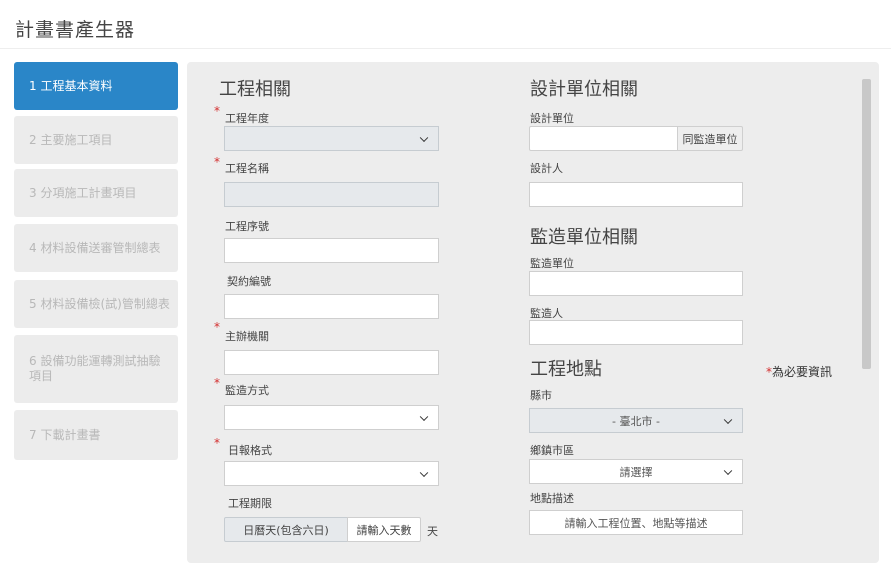 Image resolution: width=891 pixels, height=579 pixels. I want to click on period-label: 工程期限, so click(250, 503).